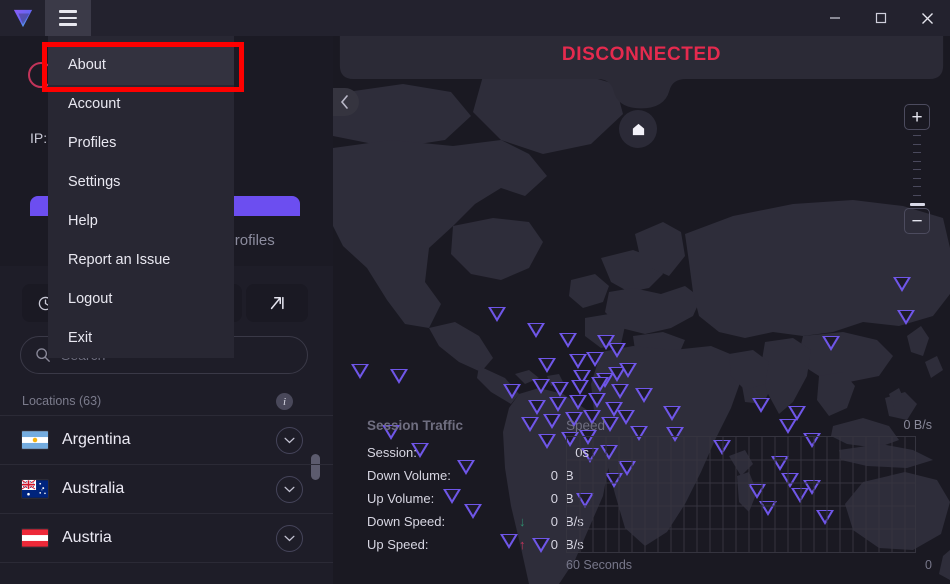  What do you see at coordinates (166, 401) in the screenshot?
I see `locations-header: Locations (63) i` at bounding box center [166, 401].